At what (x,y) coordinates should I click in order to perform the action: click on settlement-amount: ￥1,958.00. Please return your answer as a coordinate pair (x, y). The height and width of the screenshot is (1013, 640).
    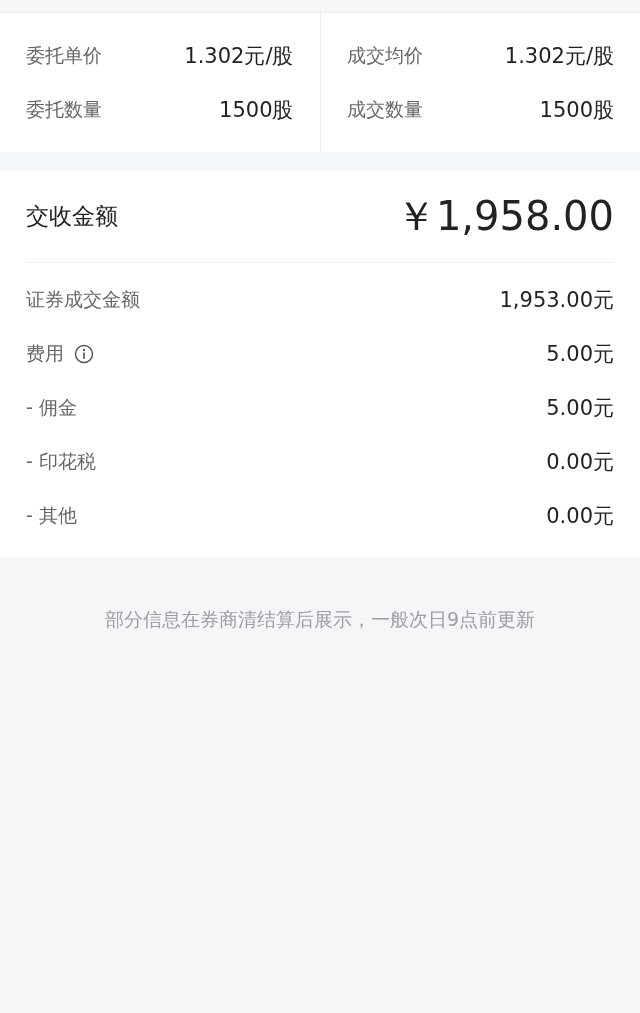
    Looking at the image, I should click on (504, 216).